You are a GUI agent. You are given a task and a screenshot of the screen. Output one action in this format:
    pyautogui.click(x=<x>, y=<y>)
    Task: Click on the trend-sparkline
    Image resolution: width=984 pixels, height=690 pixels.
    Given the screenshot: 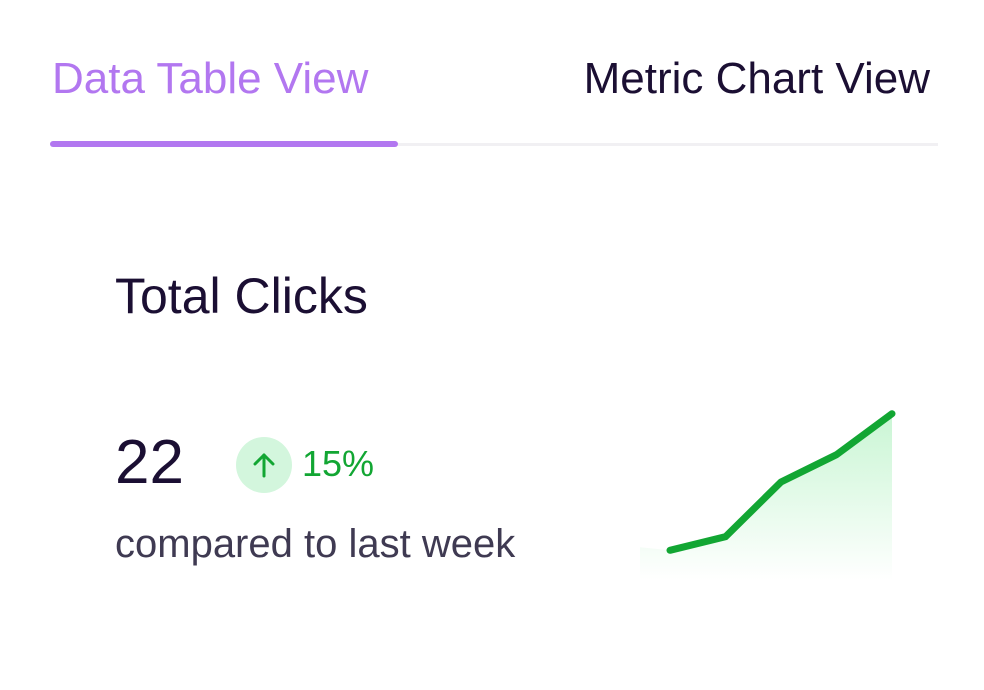 What is the action you would take?
    pyautogui.click(x=768, y=495)
    